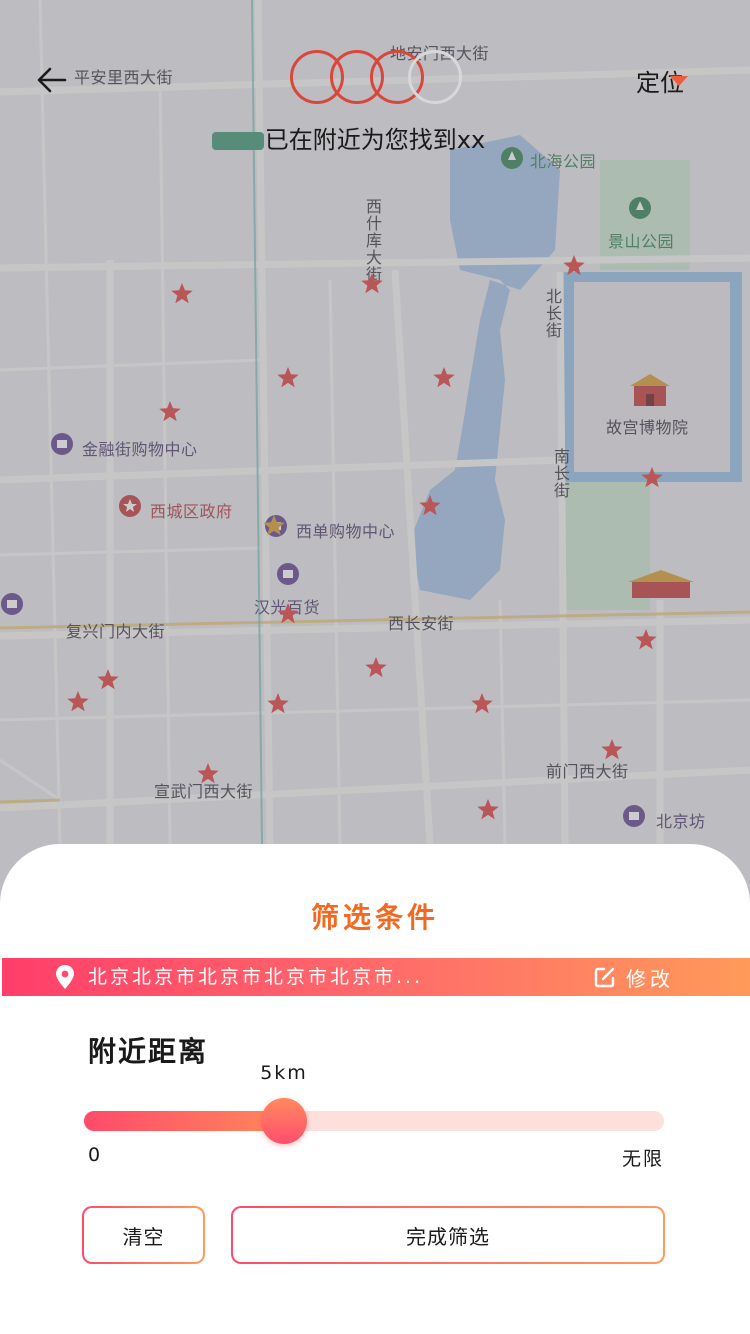 The height and width of the screenshot is (1334, 750). What do you see at coordinates (650, 978) in the screenshot?
I see `edit-label: 修改` at bounding box center [650, 978].